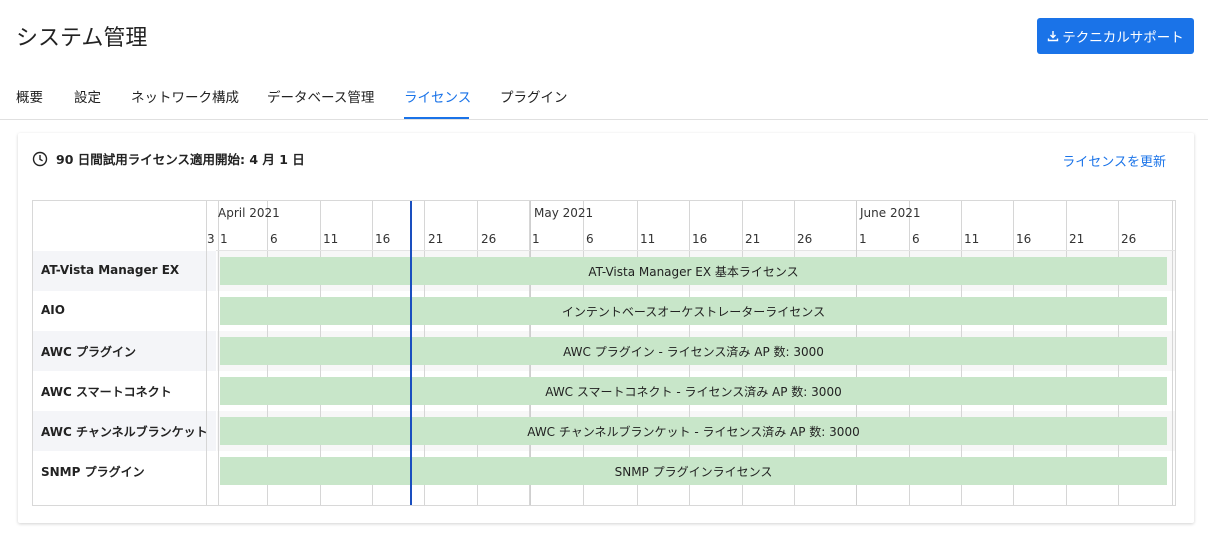  I want to click on technical-support-label: テクニカルサポート, so click(1123, 38).